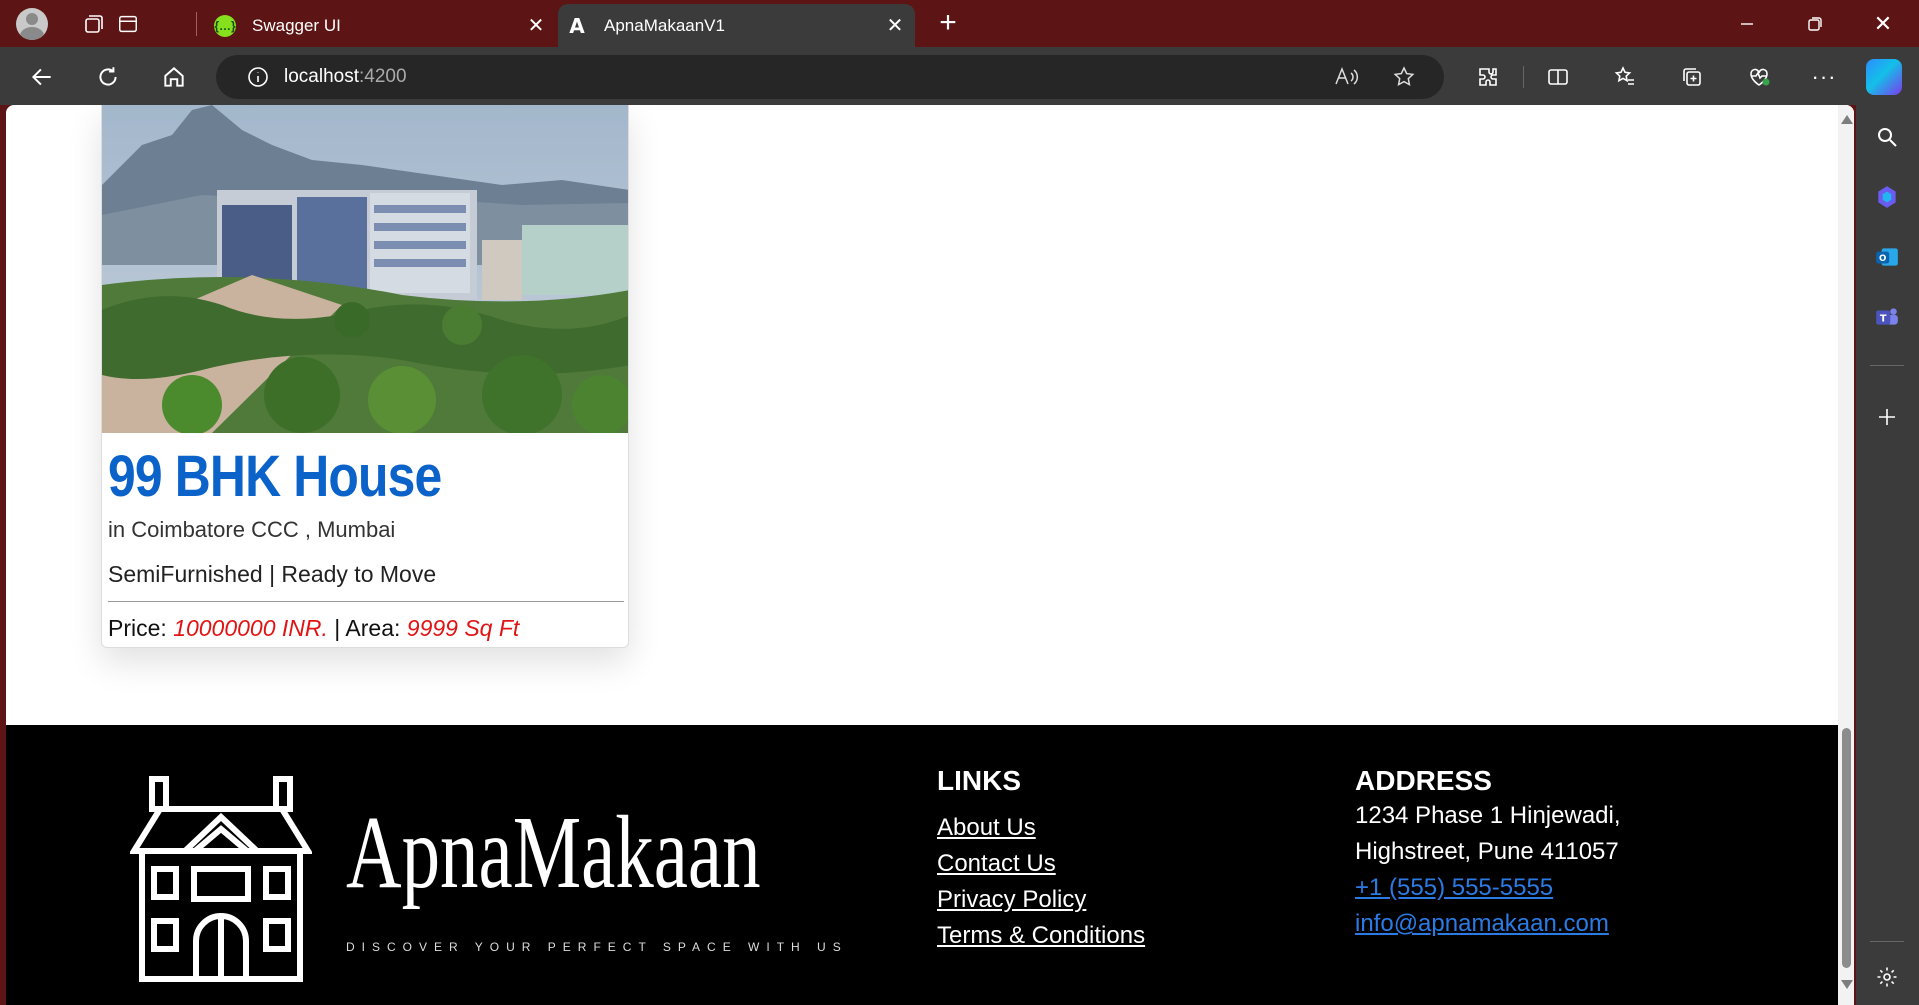 Image resolution: width=1919 pixels, height=1005 pixels. What do you see at coordinates (979, 780) in the screenshot?
I see `links-heading: LINKS` at bounding box center [979, 780].